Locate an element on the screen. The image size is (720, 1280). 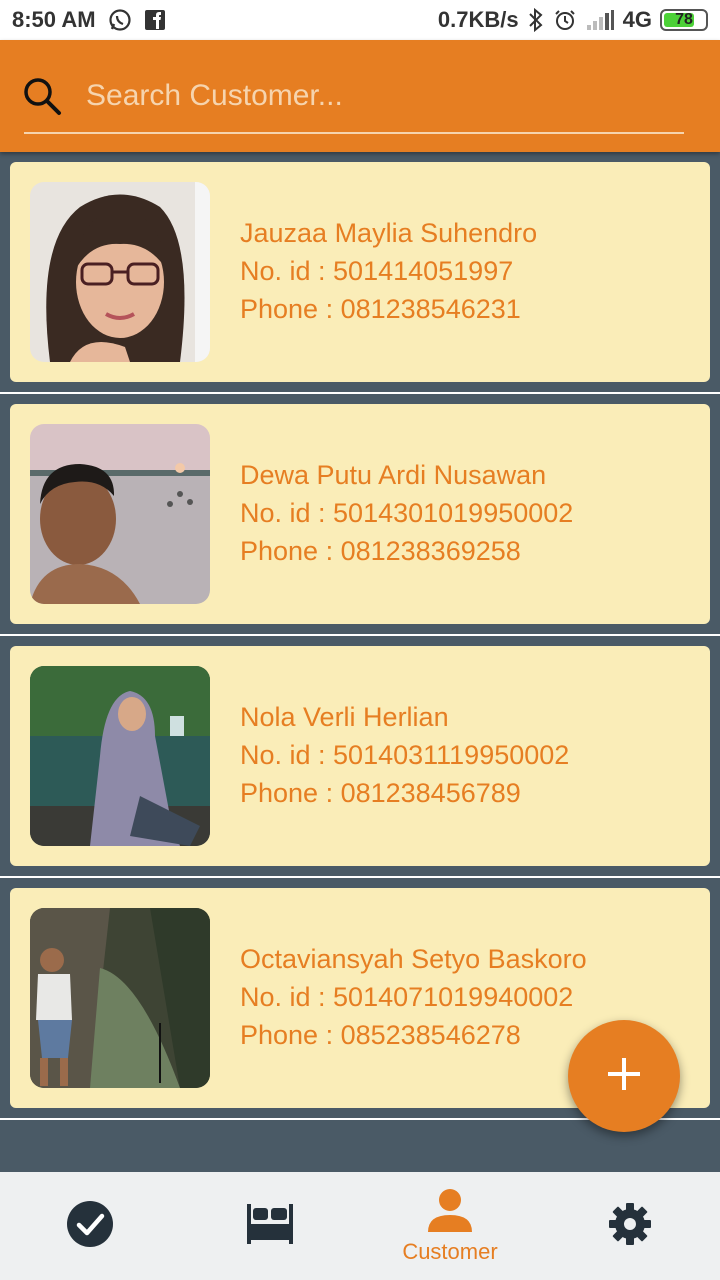
customer-id: No. id : 5014301019950002 is located at coordinates (407, 513).